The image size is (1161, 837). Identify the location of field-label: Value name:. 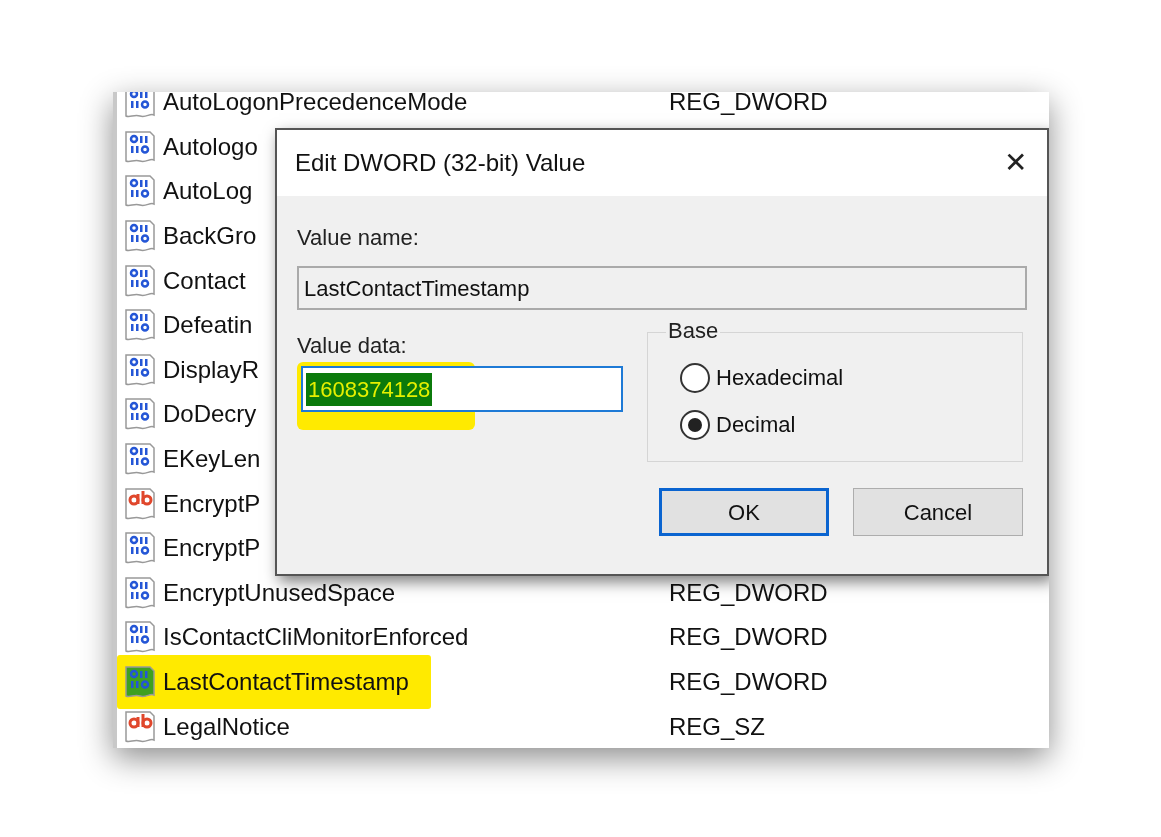
(358, 238).